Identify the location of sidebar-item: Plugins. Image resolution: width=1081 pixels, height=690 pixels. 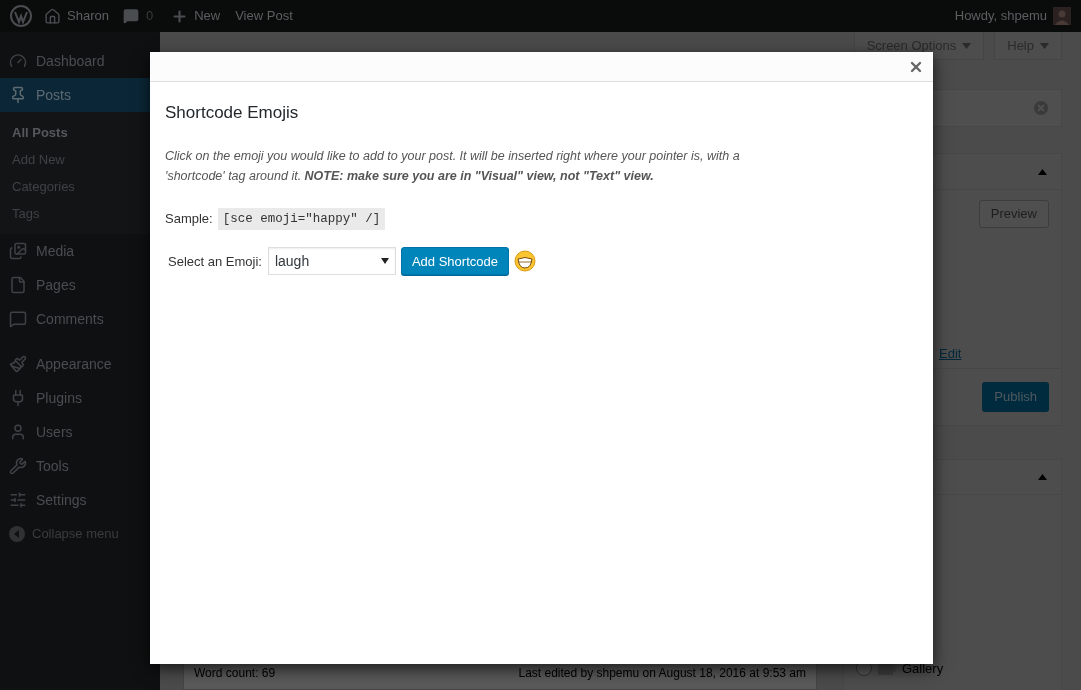
(80, 398).